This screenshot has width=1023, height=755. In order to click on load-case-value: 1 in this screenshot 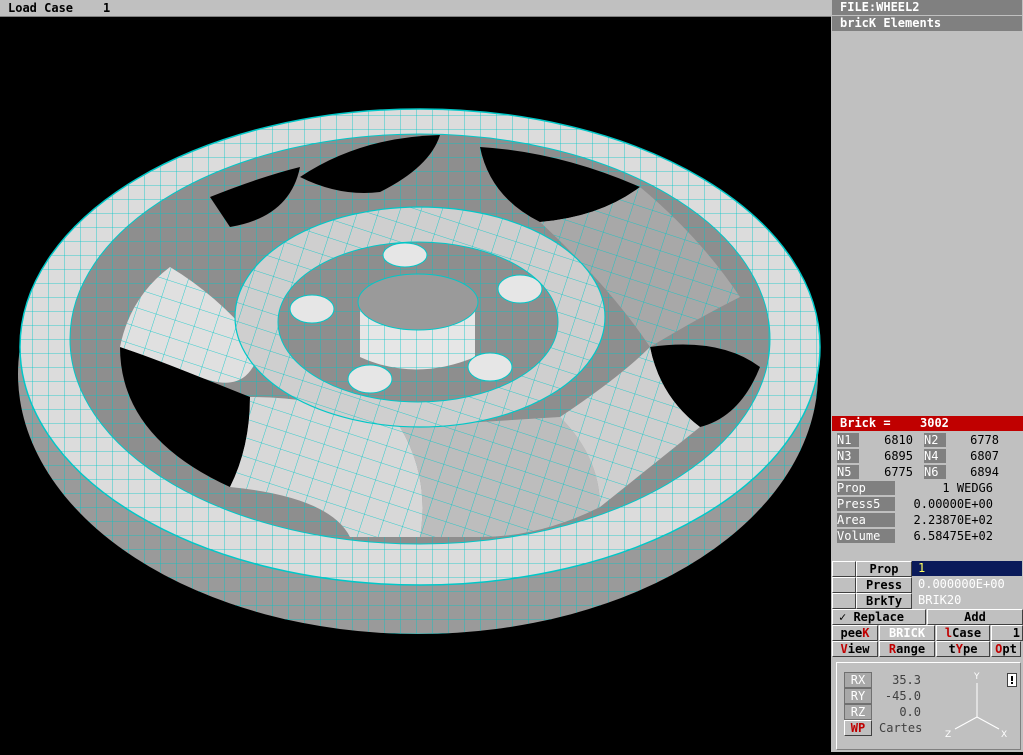, I will do `click(107, 8)`.